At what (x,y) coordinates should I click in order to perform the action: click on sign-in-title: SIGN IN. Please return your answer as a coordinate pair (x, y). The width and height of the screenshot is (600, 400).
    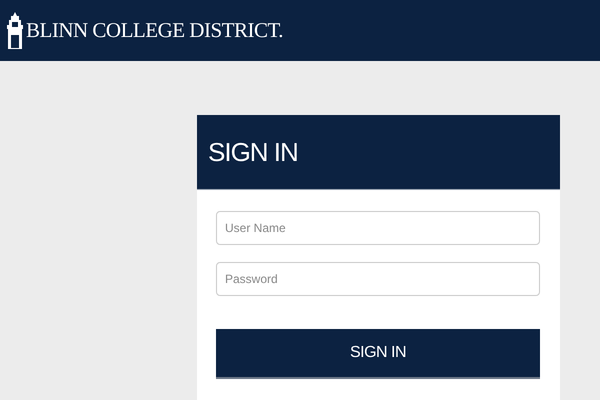
    Looking at the image, I should click on (253, 152).